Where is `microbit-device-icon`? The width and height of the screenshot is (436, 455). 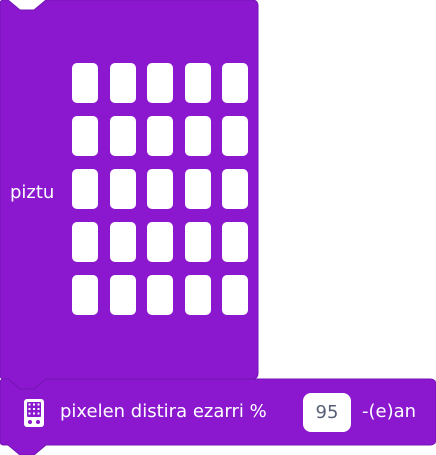
microbit-device-icon is located at coordinates (34, 413).